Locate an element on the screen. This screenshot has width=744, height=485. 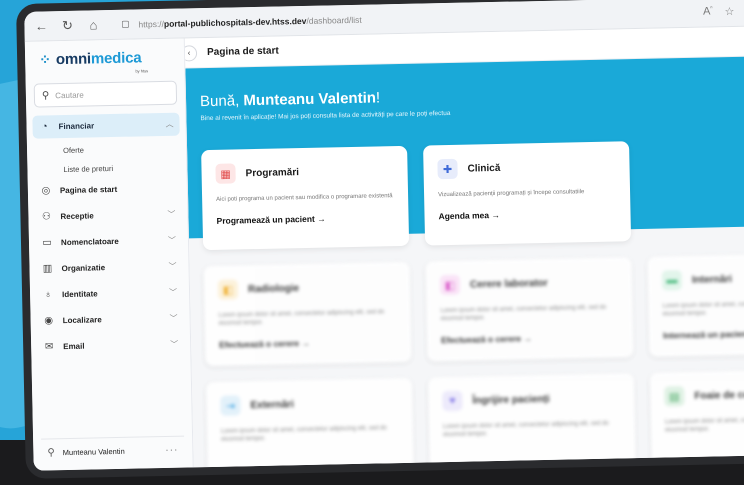
sidebar-item-nomenclatoare: ▭ Nomenclatoare ﹀ is located at coordinates (108, 242).